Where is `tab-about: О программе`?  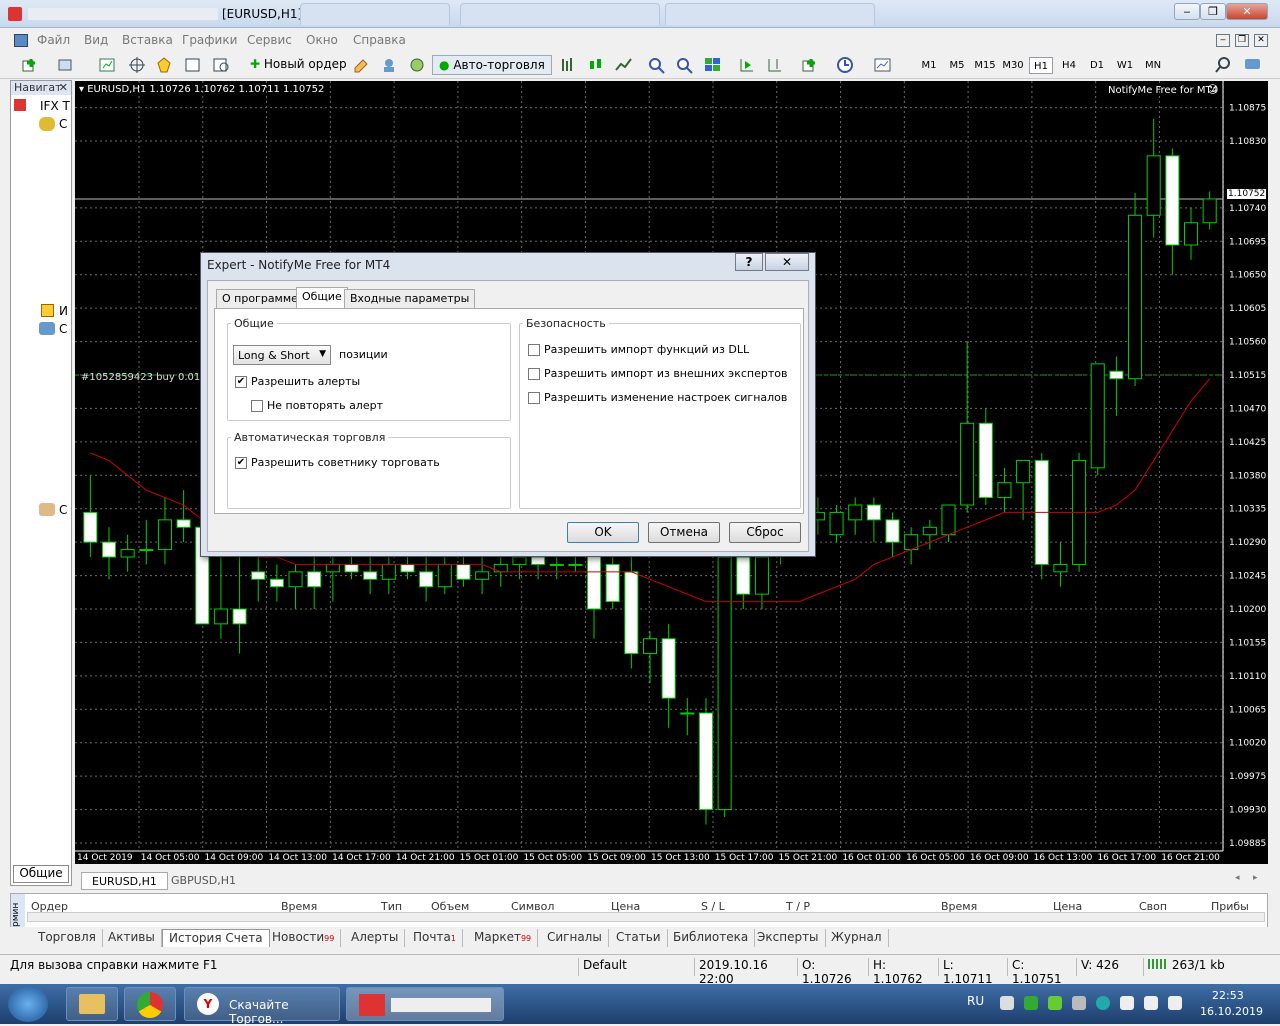 tab-about: О программе is located at coordinates (260, 298).